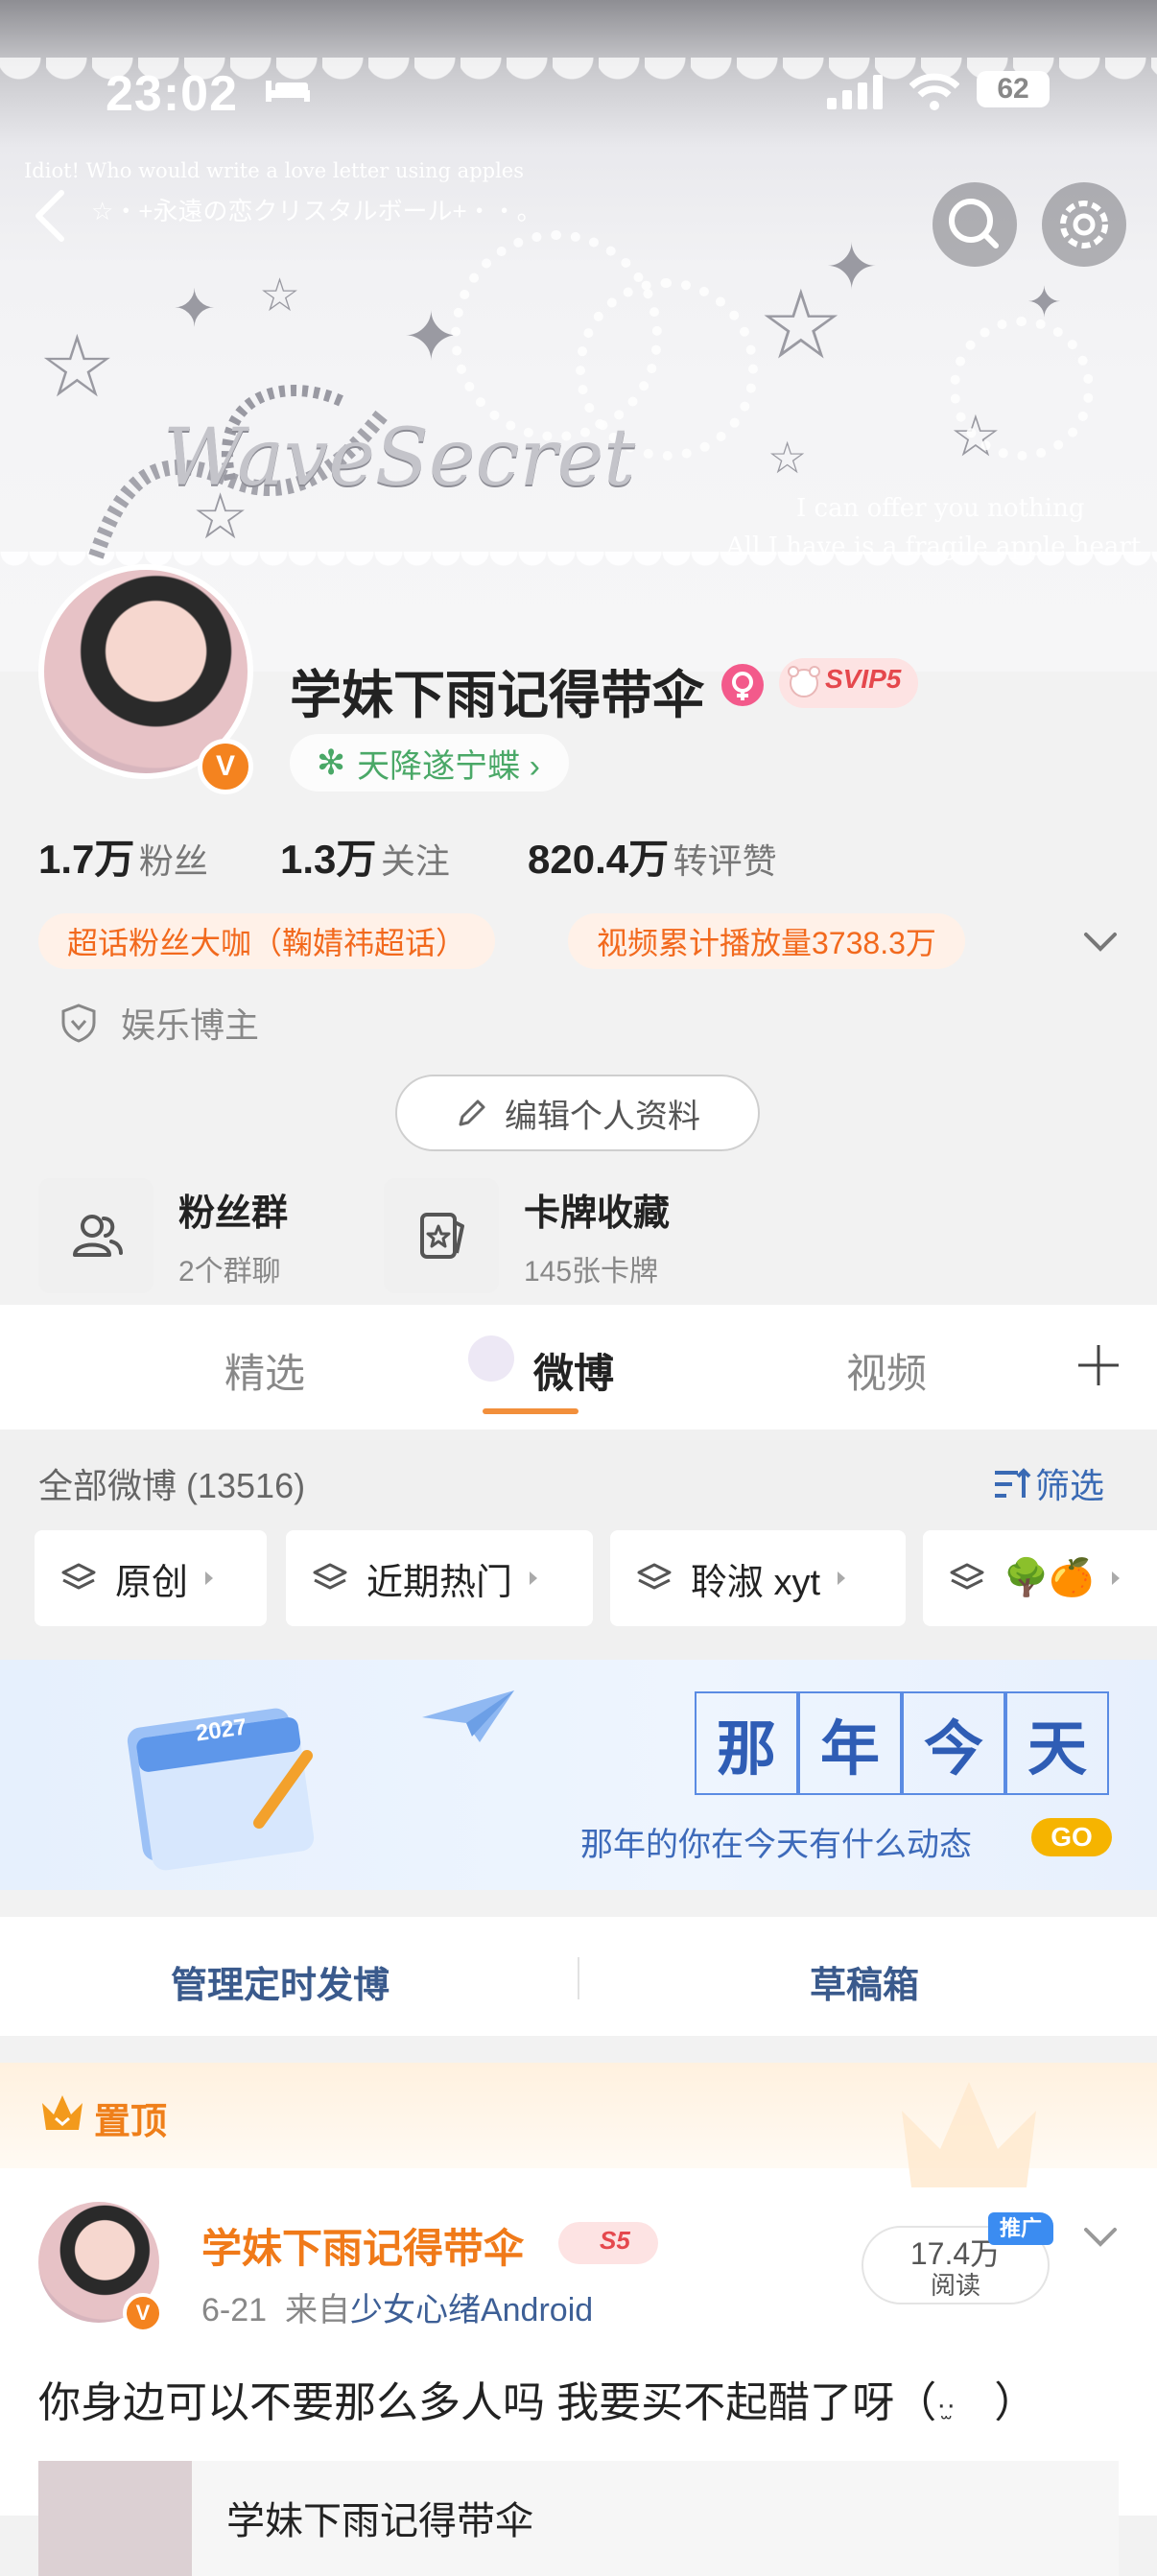 This screenshot has height=2576, width=1157. I want to click on fan-group-entry: 粉丝群 2个群聊, so click(163, 1235).